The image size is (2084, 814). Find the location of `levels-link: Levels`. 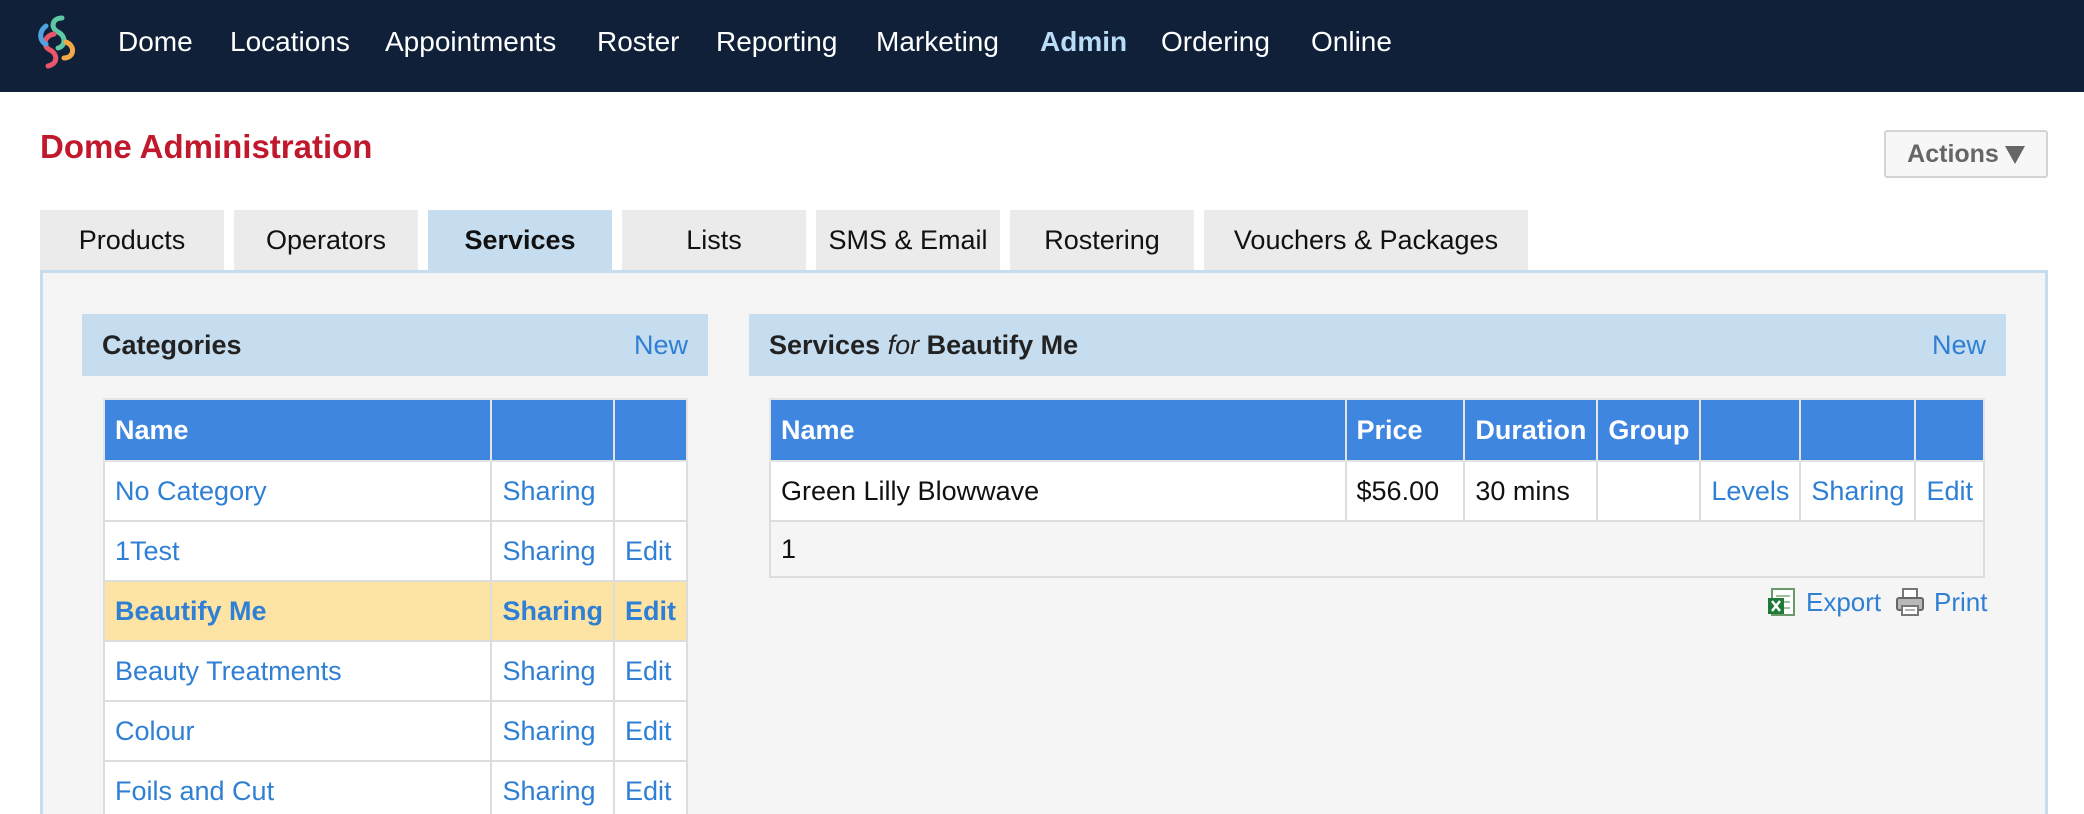

levels-link: Levels is located at coordinates (1750, 491).